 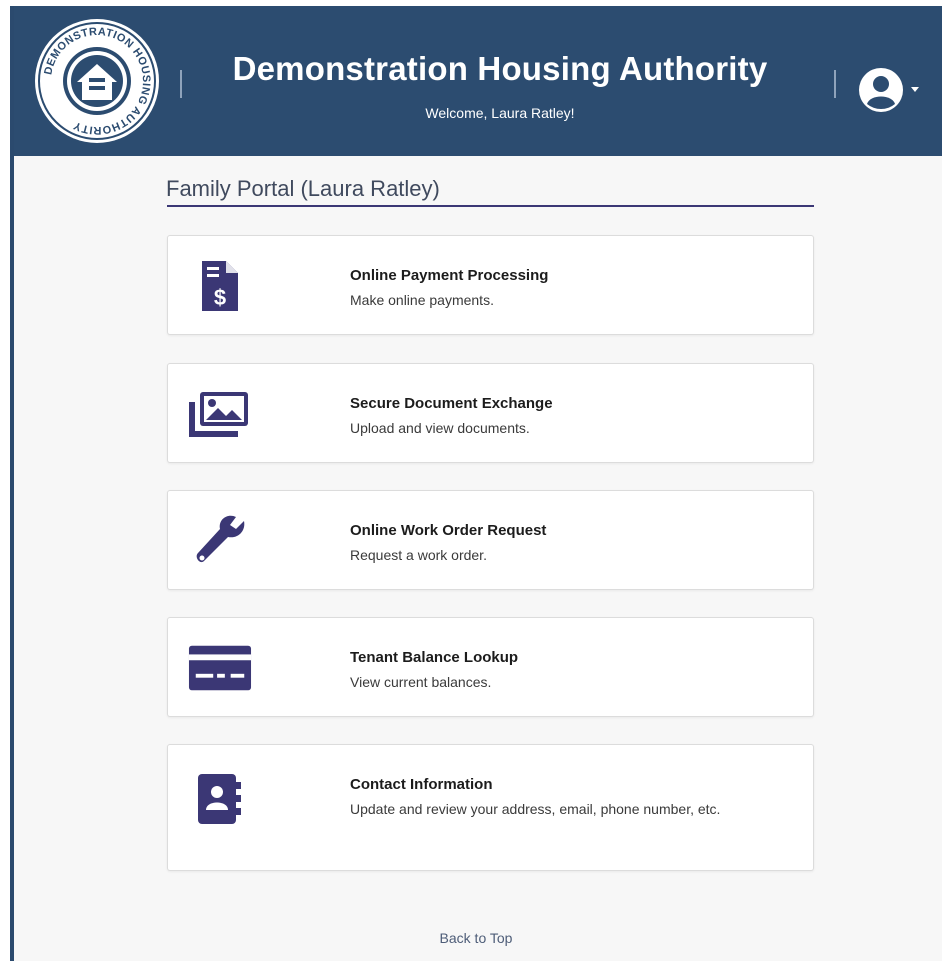 I want to click on page-title: Family Portal (Laura Ratley), so click(x=303, y=188).